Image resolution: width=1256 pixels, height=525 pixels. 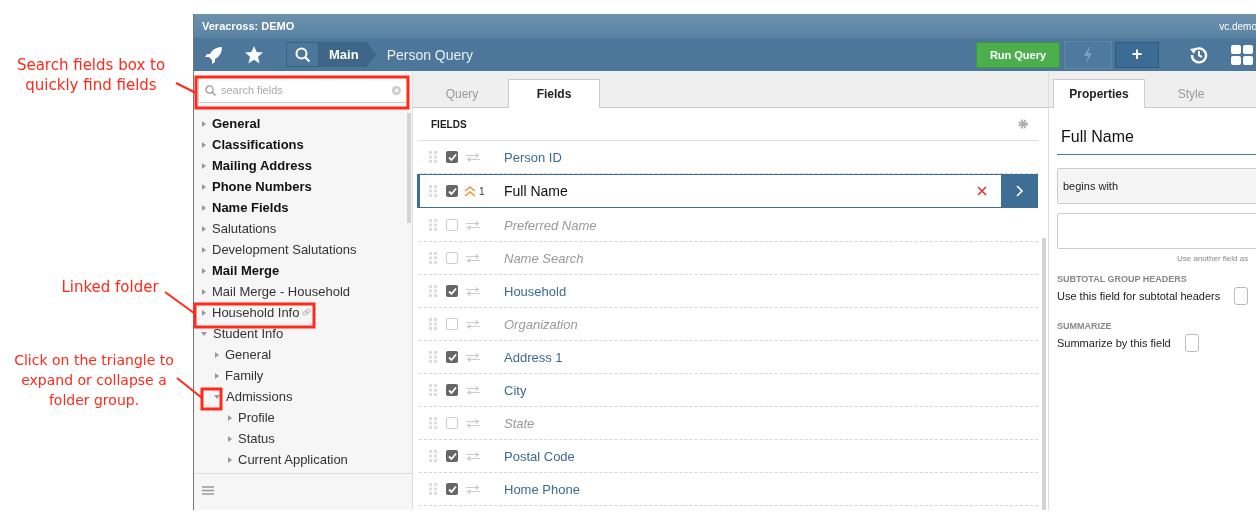 I want to click on folder-label: Admissions, so click(x=259, y=396).